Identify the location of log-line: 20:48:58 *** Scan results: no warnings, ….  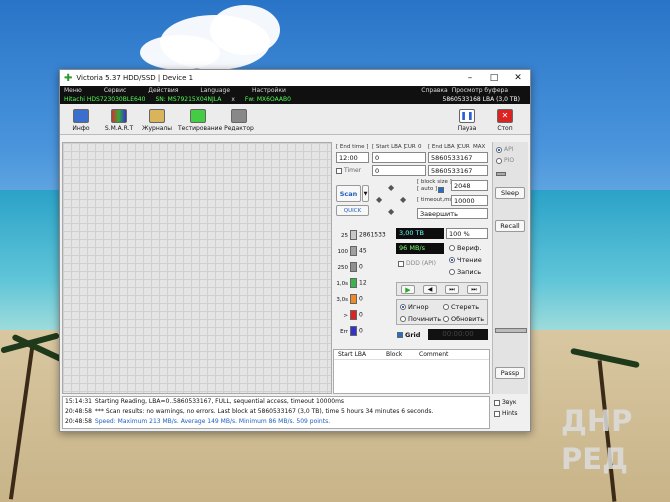
(276, 412).